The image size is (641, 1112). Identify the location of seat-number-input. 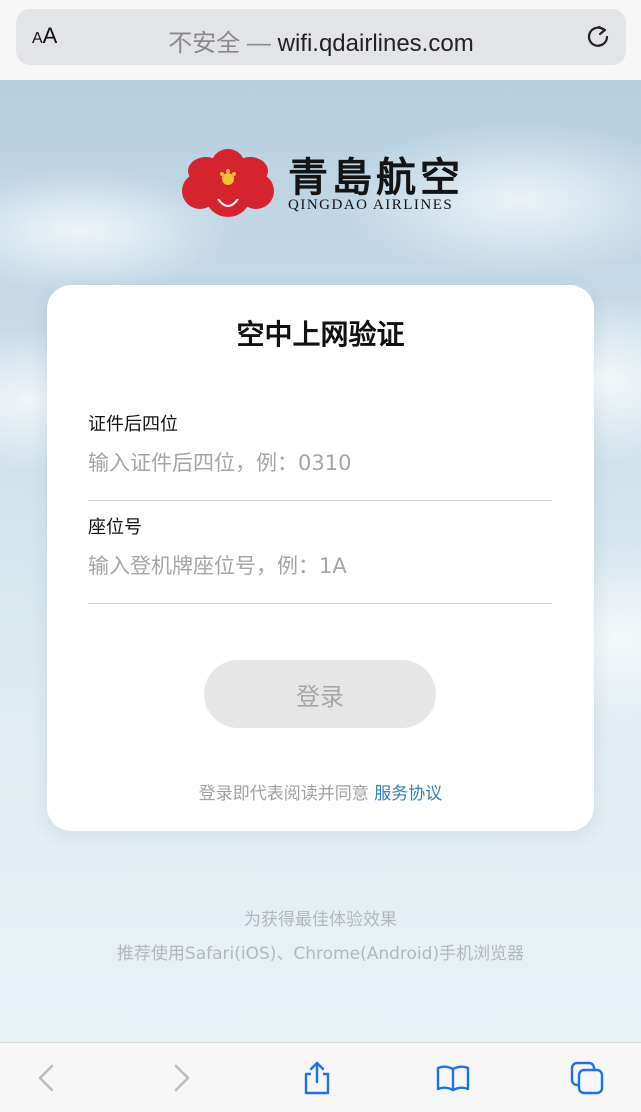
(320, 566).